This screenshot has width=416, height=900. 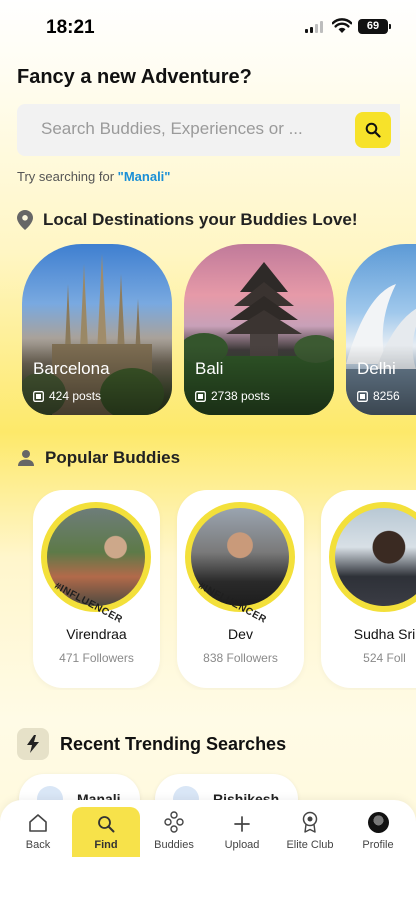 I want to click on nav-label: Elite Club, so click(x=310, y=845).